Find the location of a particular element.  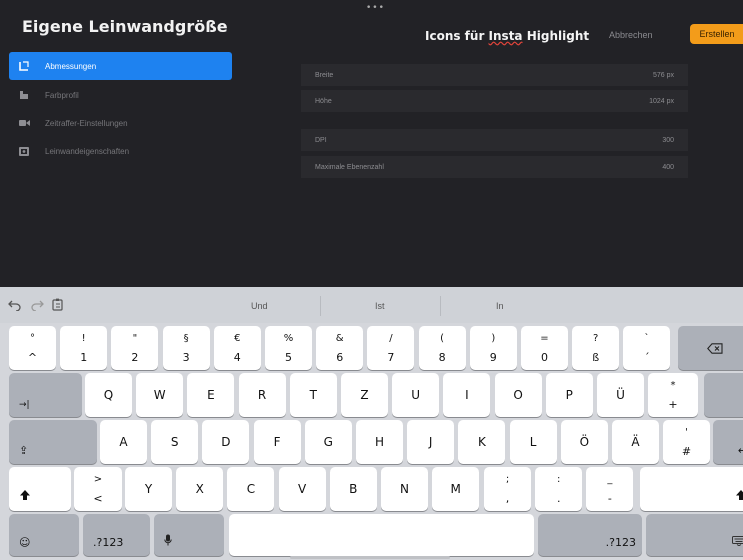

key-P: P is located at coordinates (569, 395).